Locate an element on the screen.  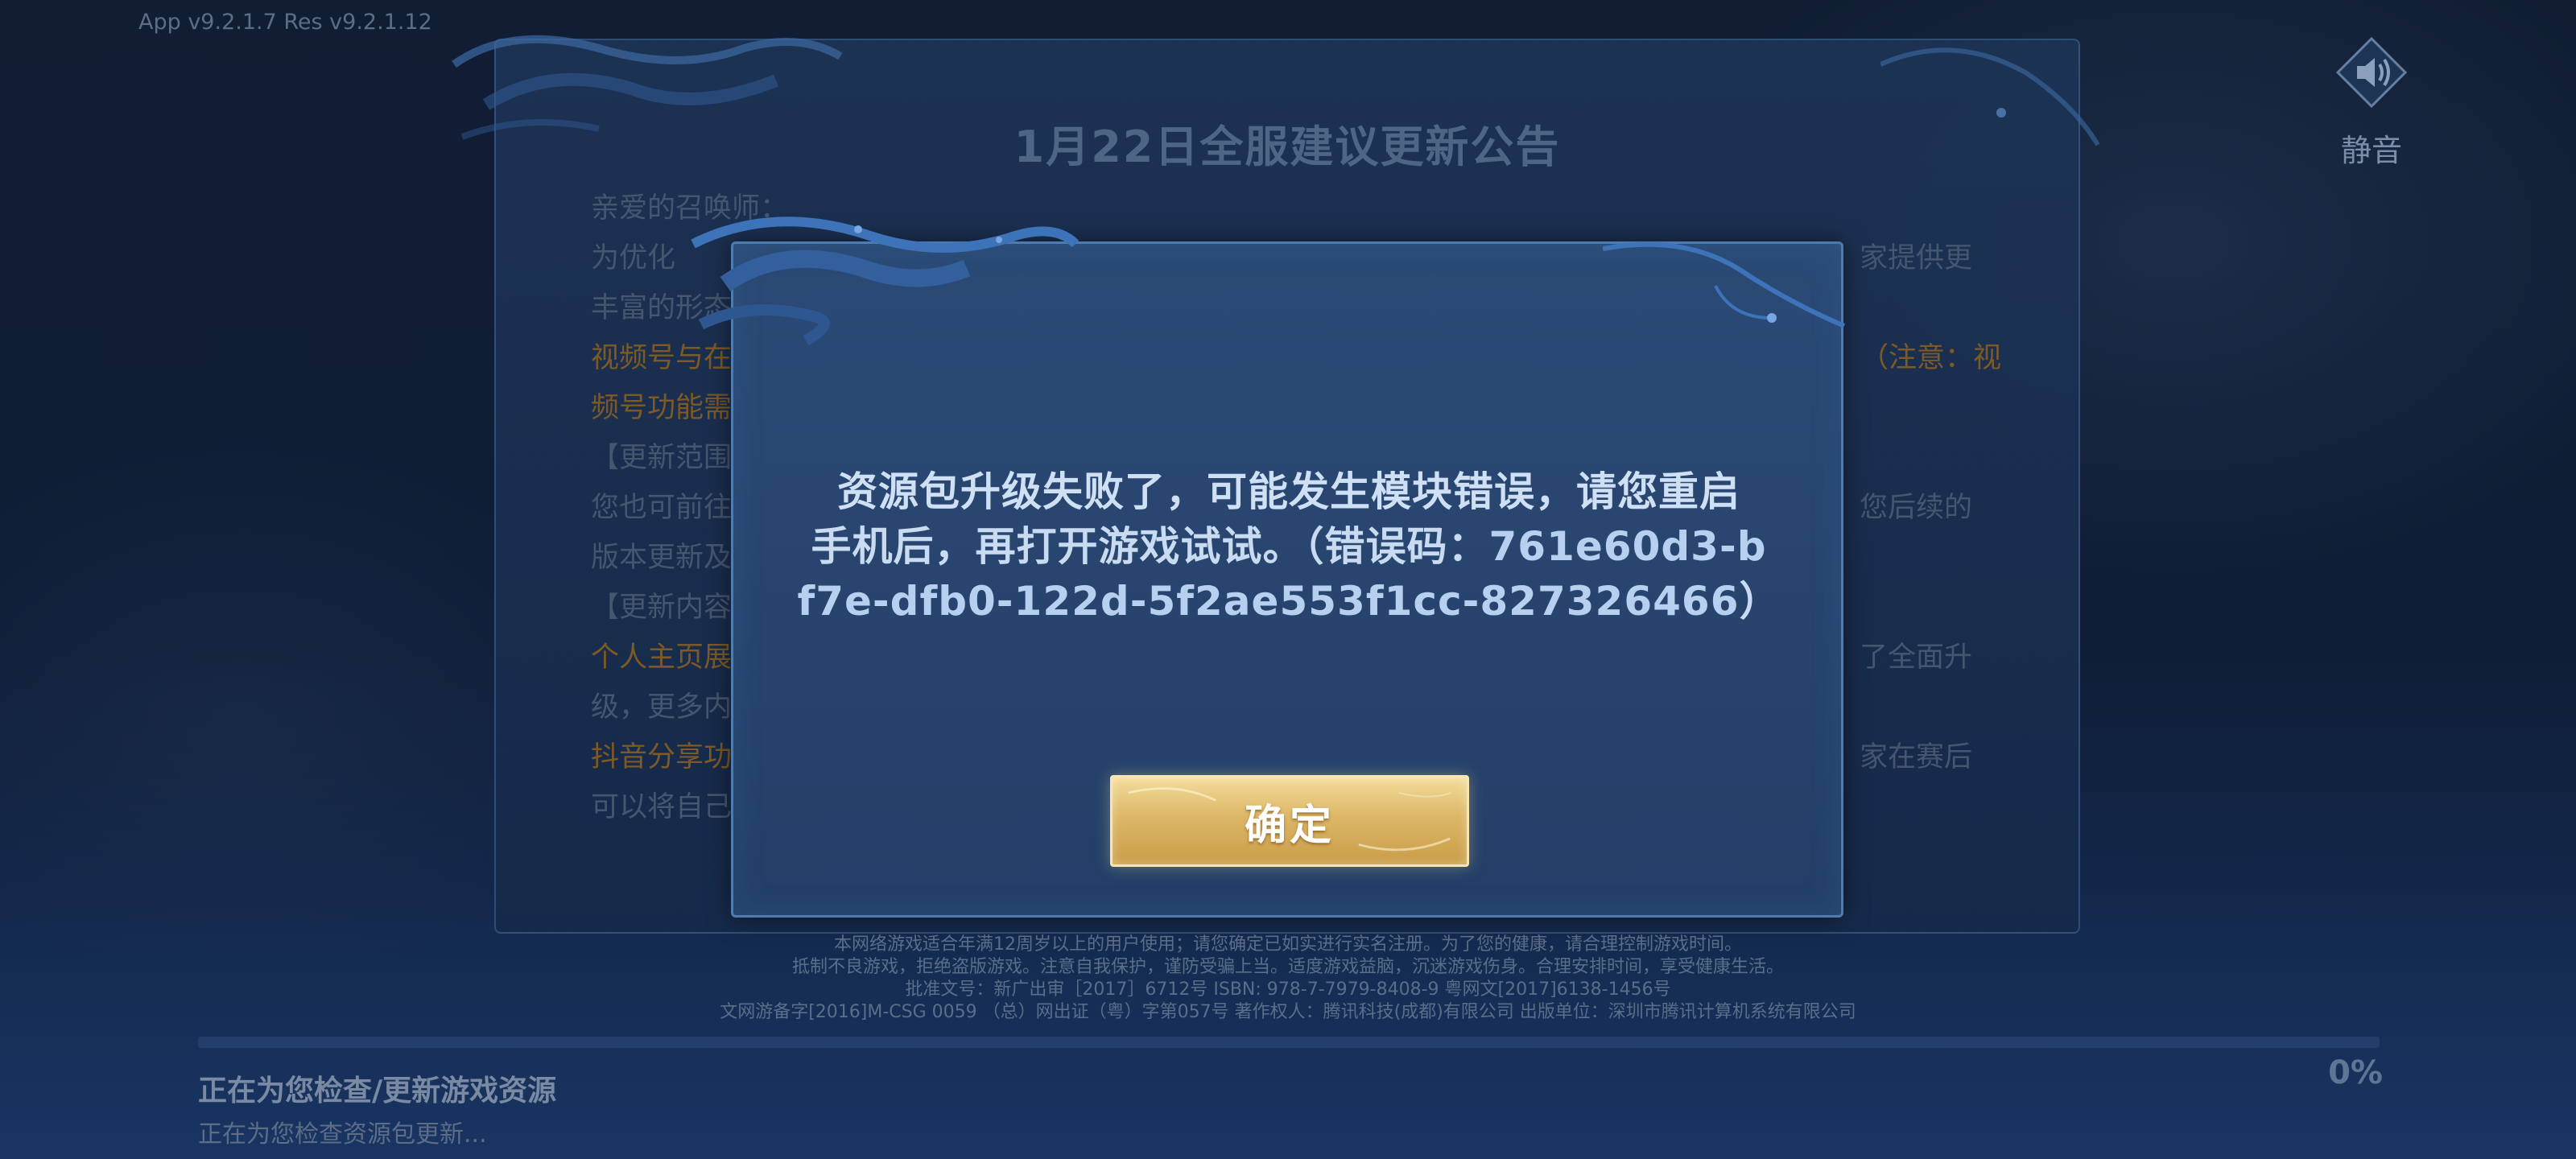
mute-label: 静音 is located at coordinates (2371, 150).